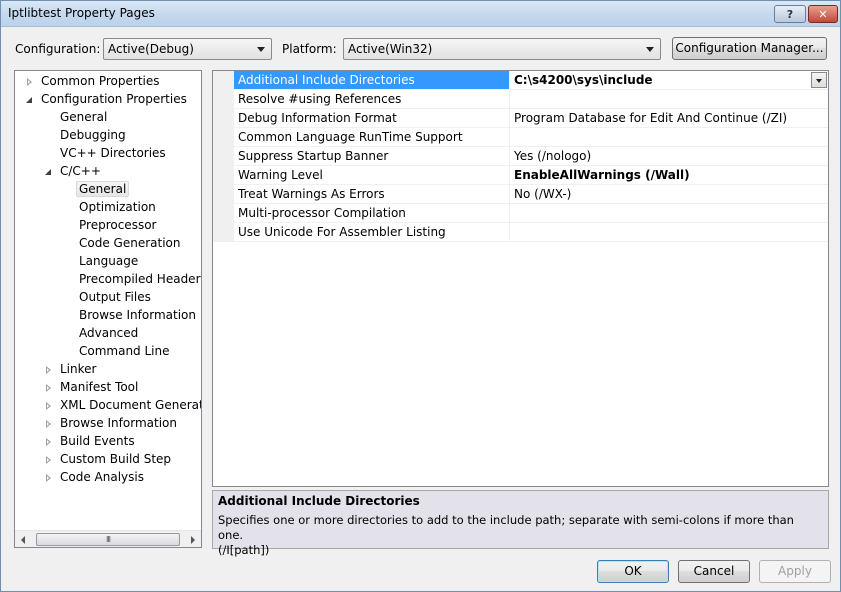  I want to click on platform-label: Platform:, so click(309, 49).